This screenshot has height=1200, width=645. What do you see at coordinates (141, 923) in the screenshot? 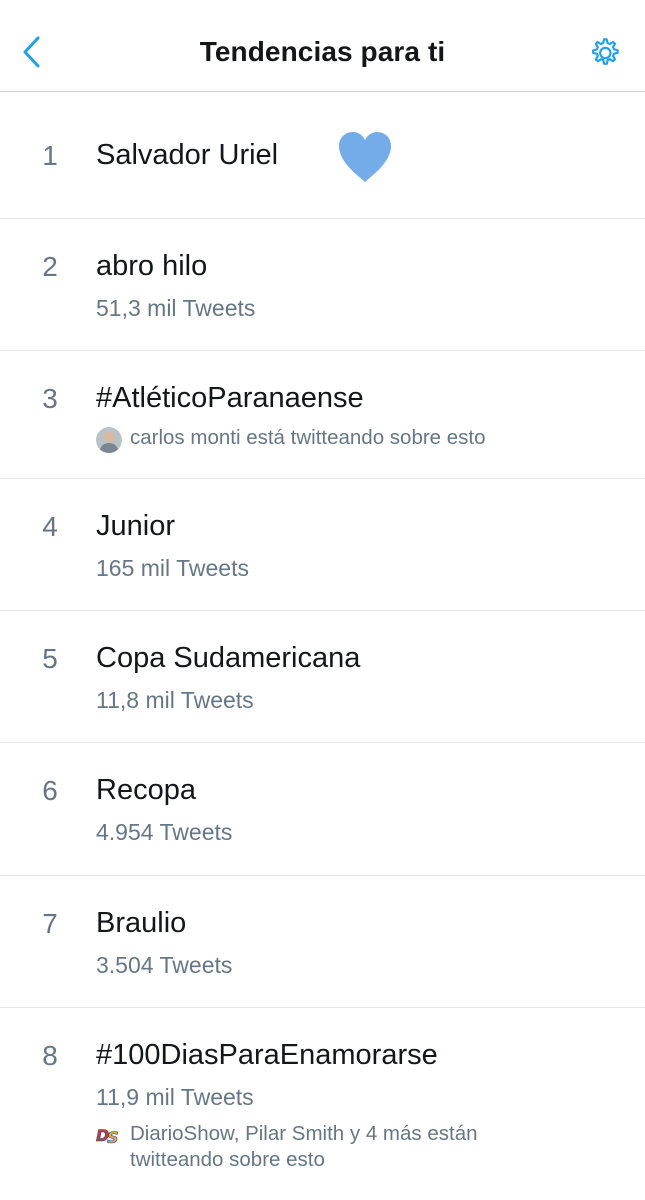
I see `trend-name: Braulio` at bounding box center [141, 923].